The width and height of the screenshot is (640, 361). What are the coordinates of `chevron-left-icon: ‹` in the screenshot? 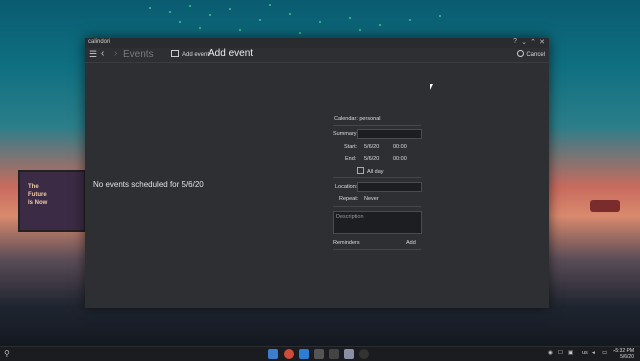 It's located at (102, 53).